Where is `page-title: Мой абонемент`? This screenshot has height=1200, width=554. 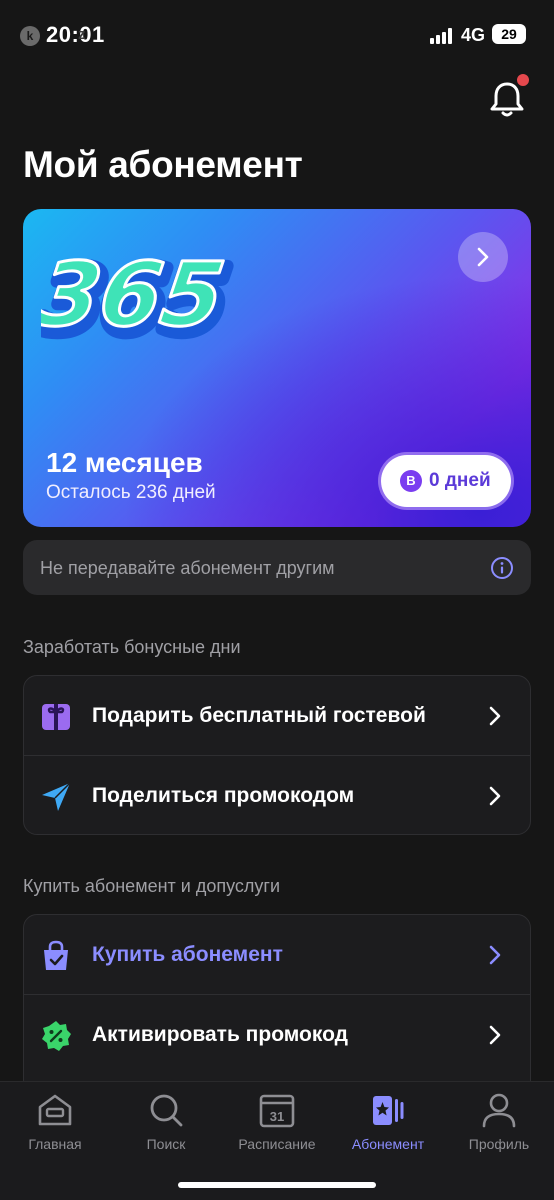
page-title: Мой абонемент is located at coordinates (163, 164).